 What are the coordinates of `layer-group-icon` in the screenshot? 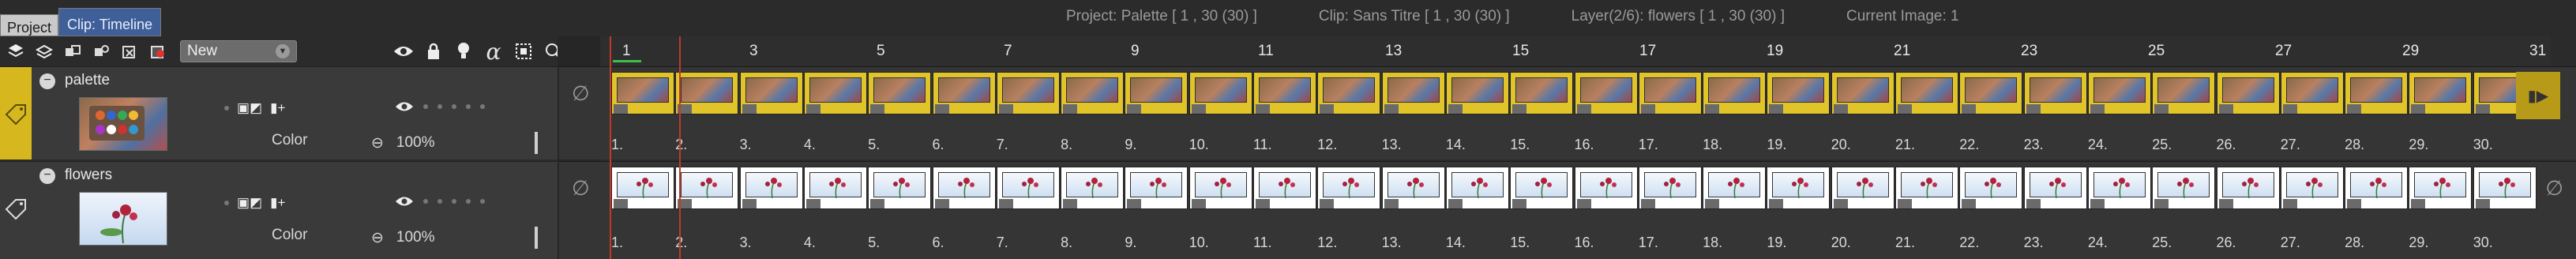 It's located at (73, 51).